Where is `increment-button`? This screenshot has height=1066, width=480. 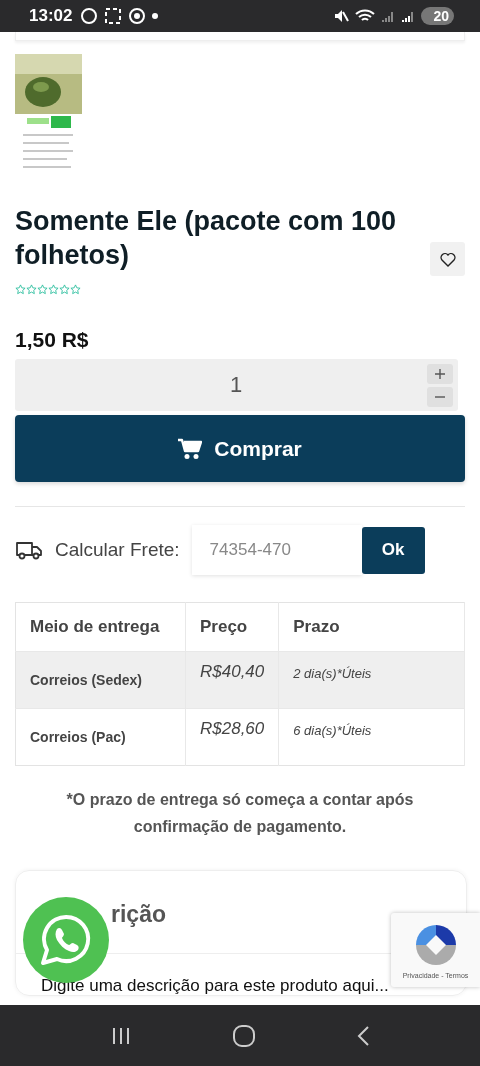 increment-button is located at coordinates (440, 373).